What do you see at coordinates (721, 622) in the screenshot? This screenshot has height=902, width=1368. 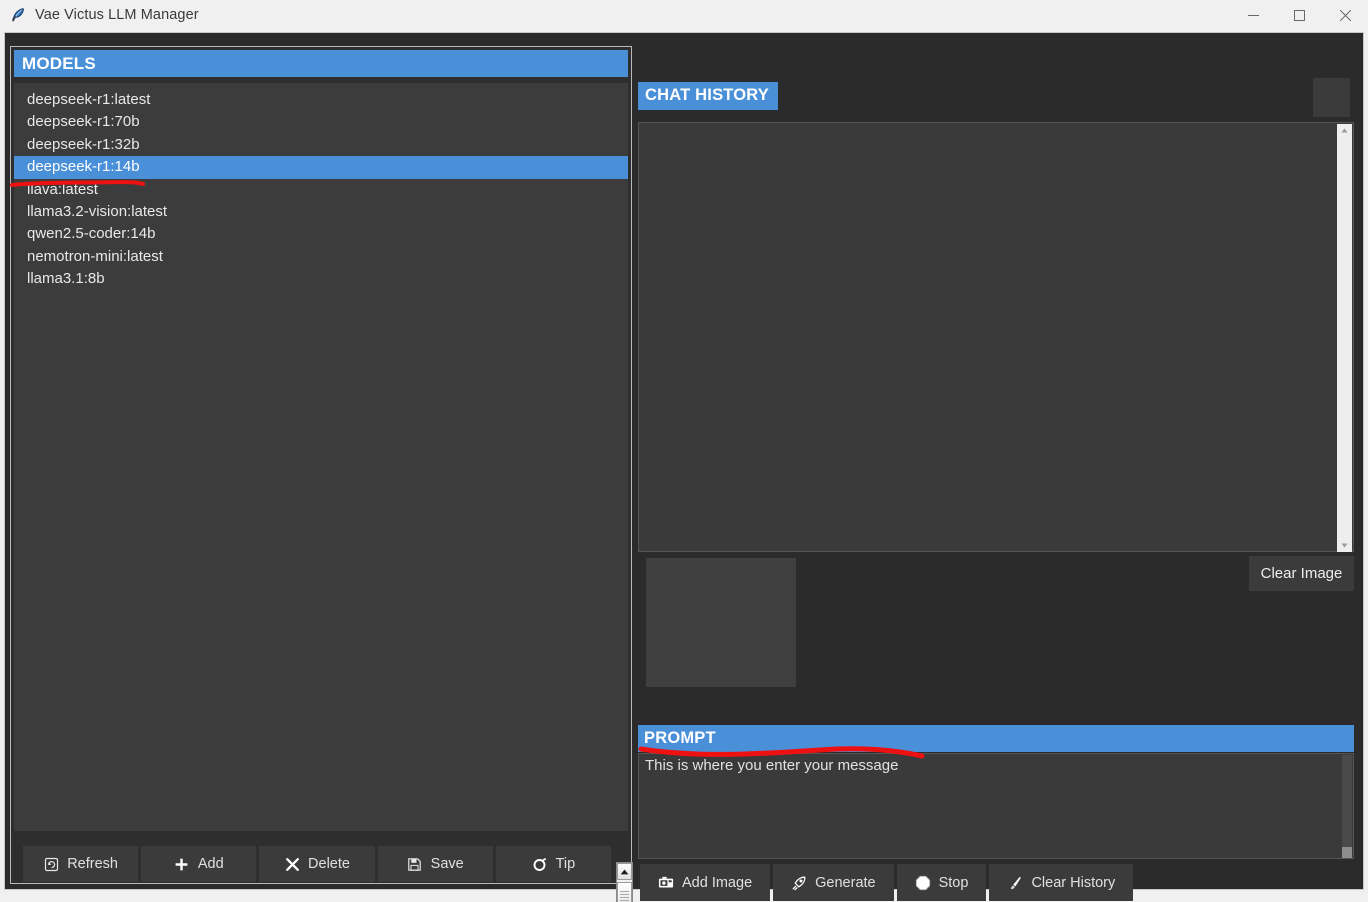 I see `image-preview` at bounding box center [721, 622].